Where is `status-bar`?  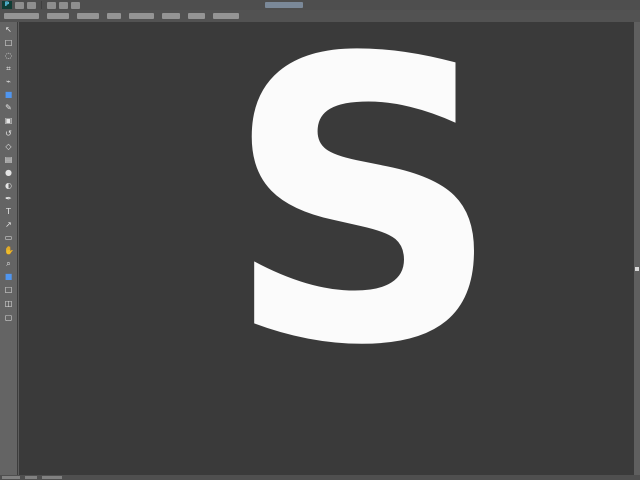 status-bar is located at coordinates (320, 477).